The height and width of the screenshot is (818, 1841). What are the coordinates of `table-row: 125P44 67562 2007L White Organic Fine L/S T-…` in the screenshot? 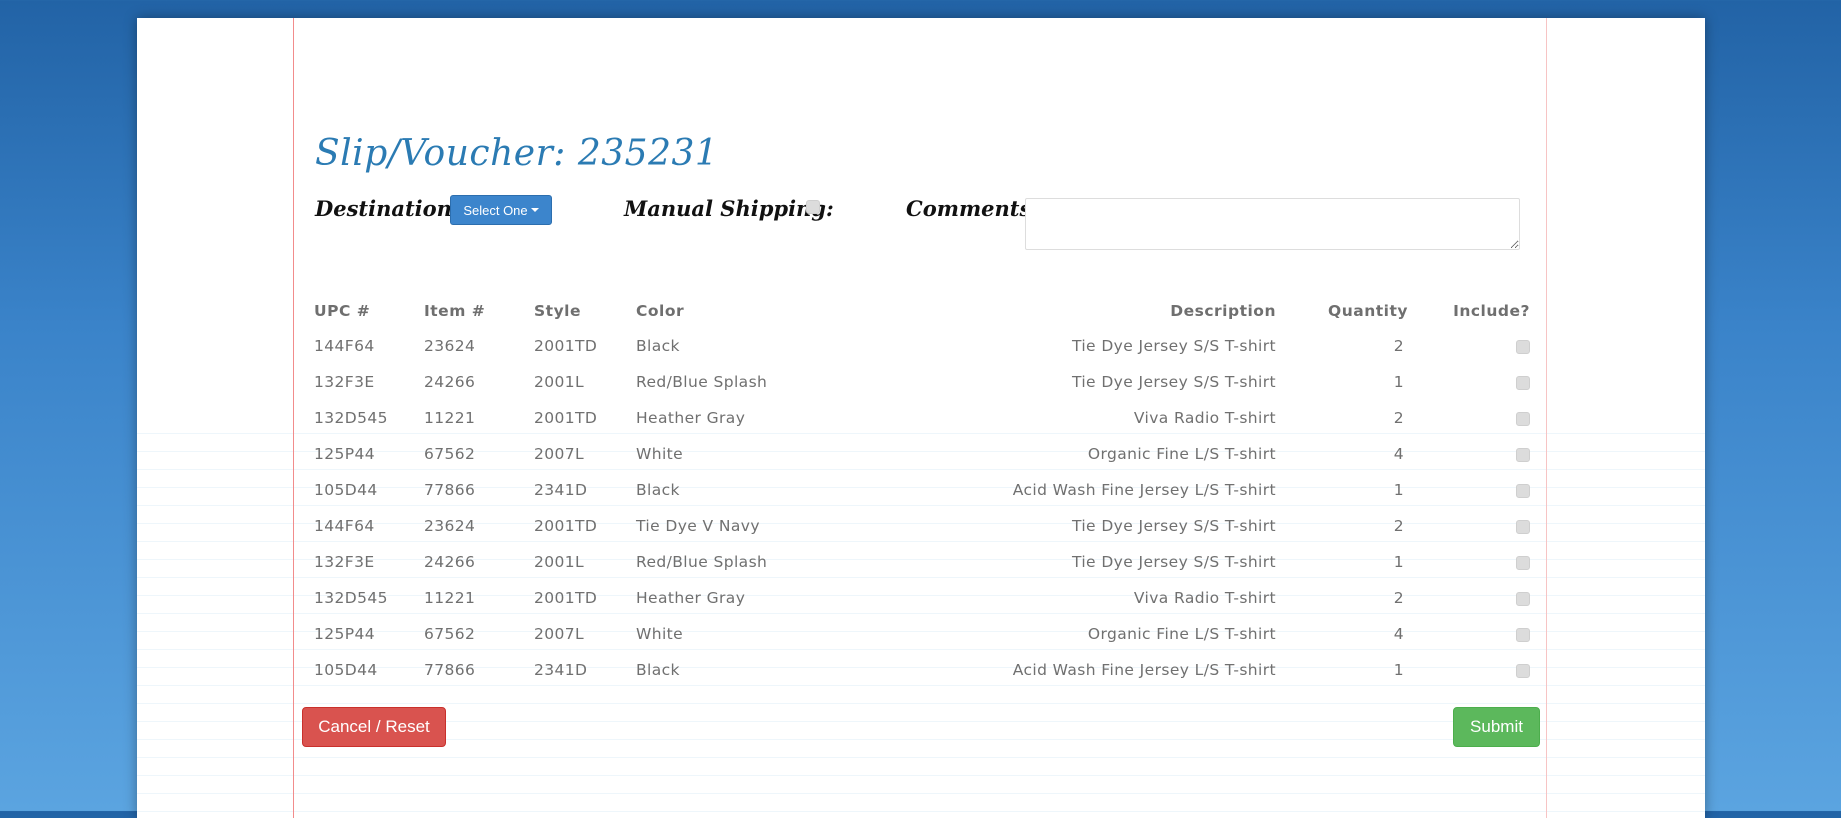 It's located at (922, 454).